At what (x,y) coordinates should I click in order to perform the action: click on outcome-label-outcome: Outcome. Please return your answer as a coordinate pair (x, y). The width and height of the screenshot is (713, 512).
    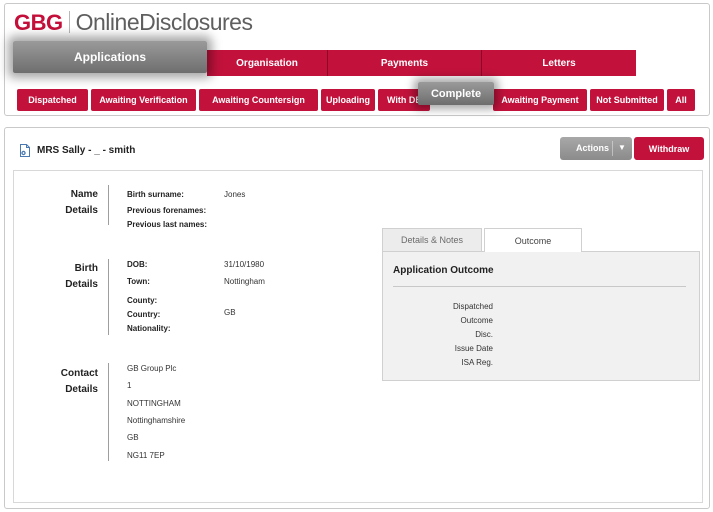
    Looking at the image, I should click on (476, 320).